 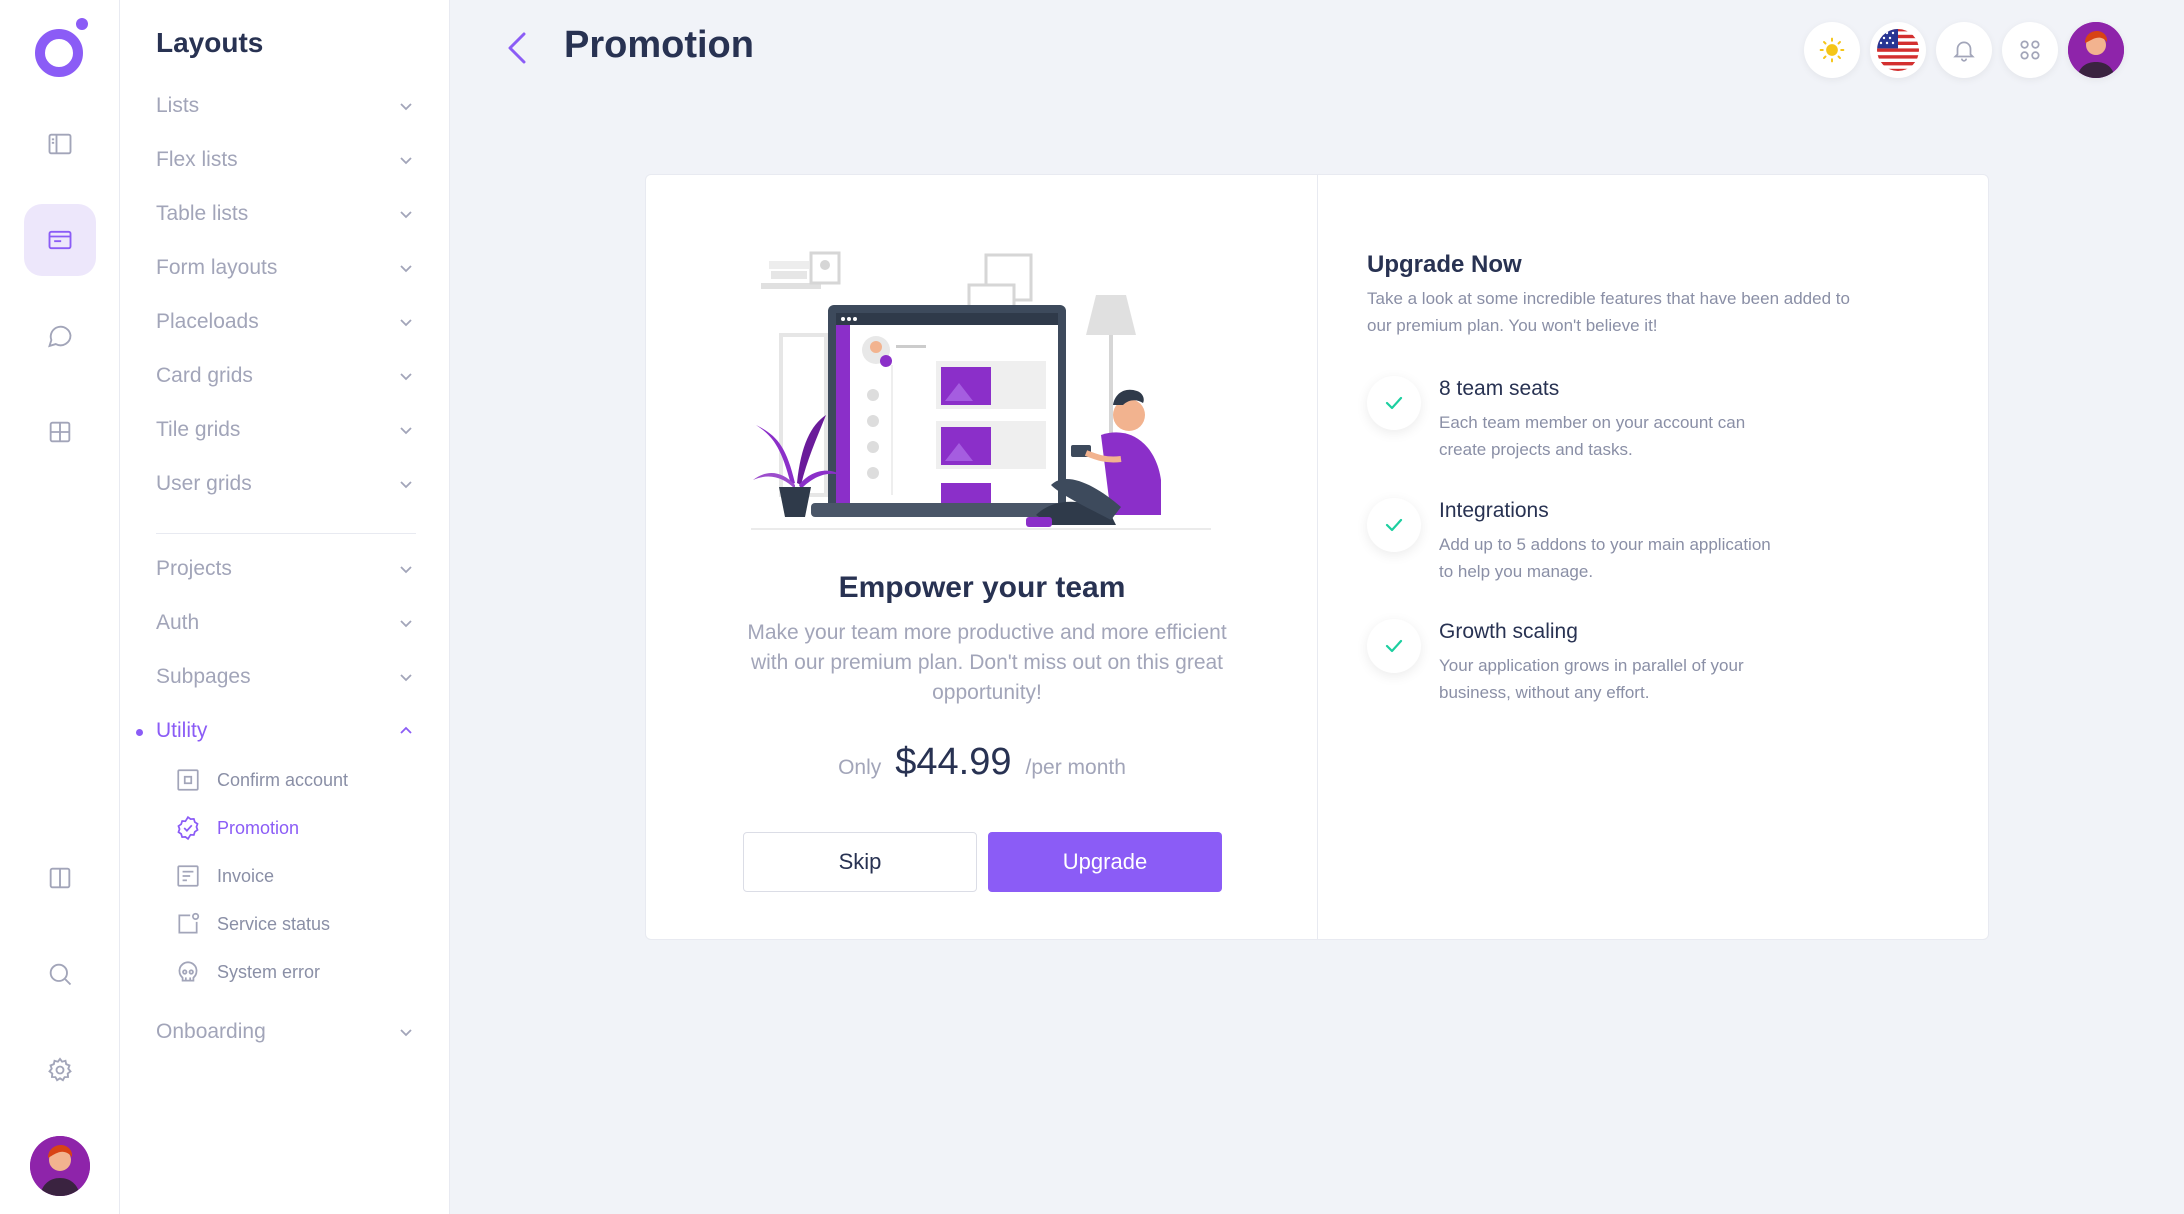 I want to click on sidebar-item-label: Service status, so click(x=274, y=923).